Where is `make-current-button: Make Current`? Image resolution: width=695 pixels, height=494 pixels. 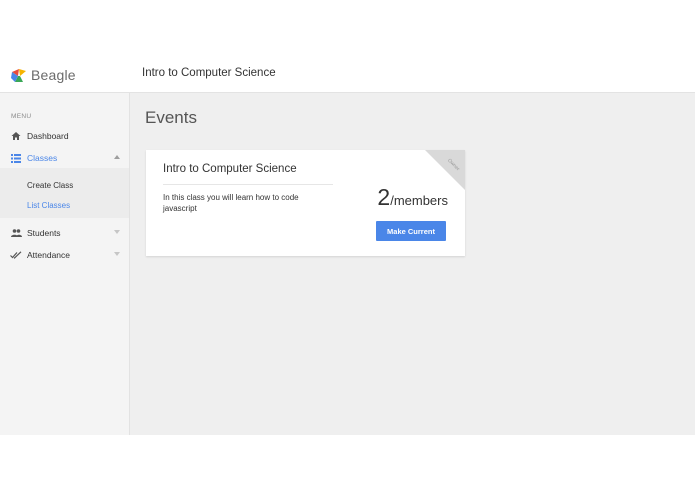 make-current-button: Make Current is located at coordinates (411, 231).